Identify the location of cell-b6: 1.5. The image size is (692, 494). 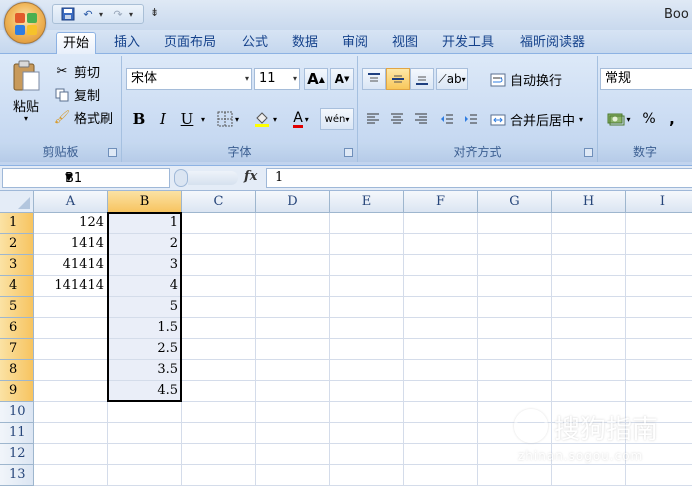
(145, 328).